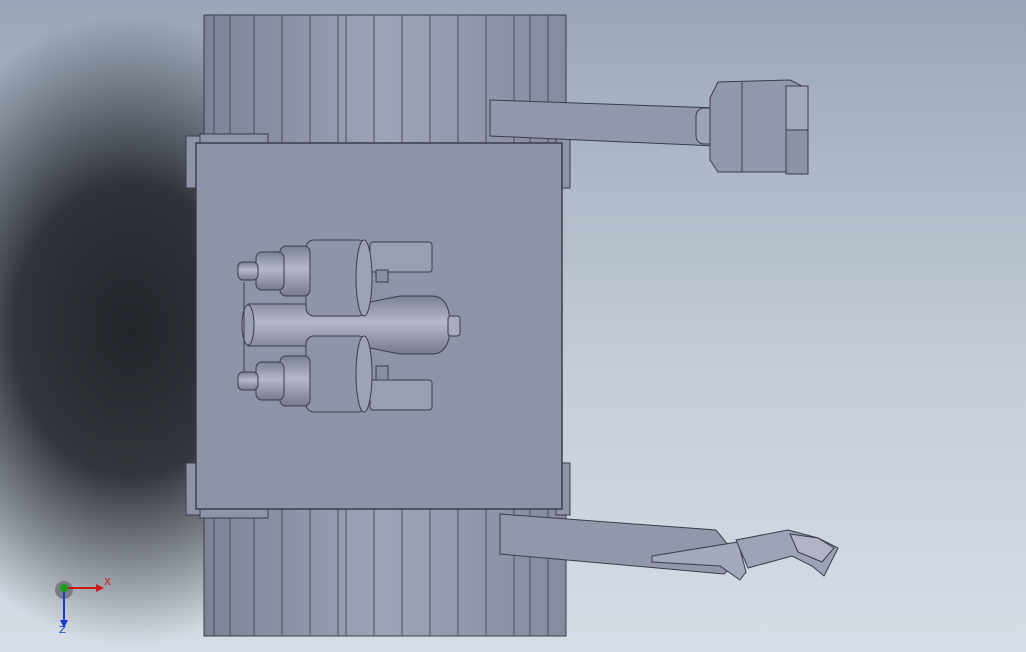  I want to click on x-arrowhead-icon, so click(100, 588).